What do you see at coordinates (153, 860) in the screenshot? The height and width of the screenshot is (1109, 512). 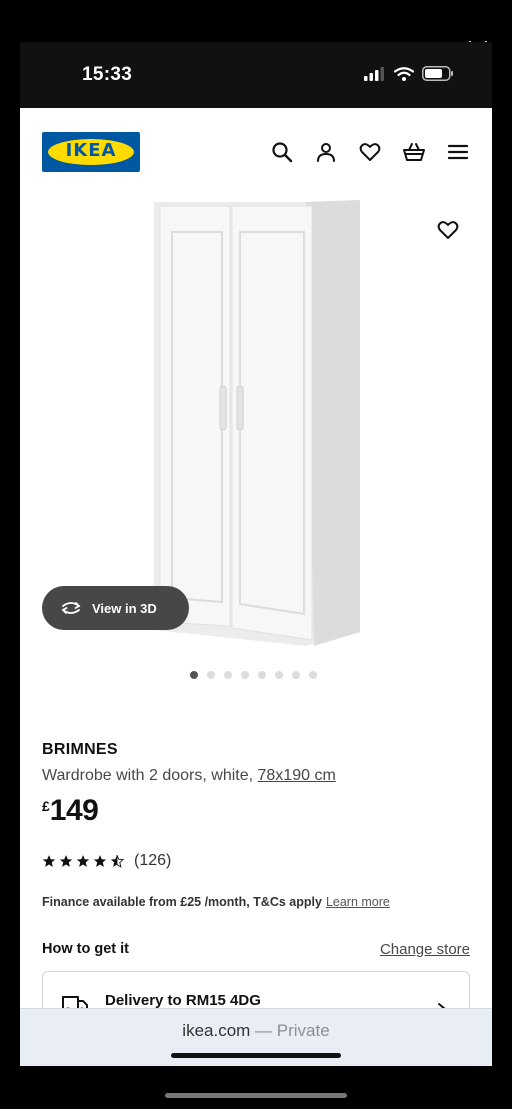 I see `rating-count: (126)` at bounding box center [153, 860].